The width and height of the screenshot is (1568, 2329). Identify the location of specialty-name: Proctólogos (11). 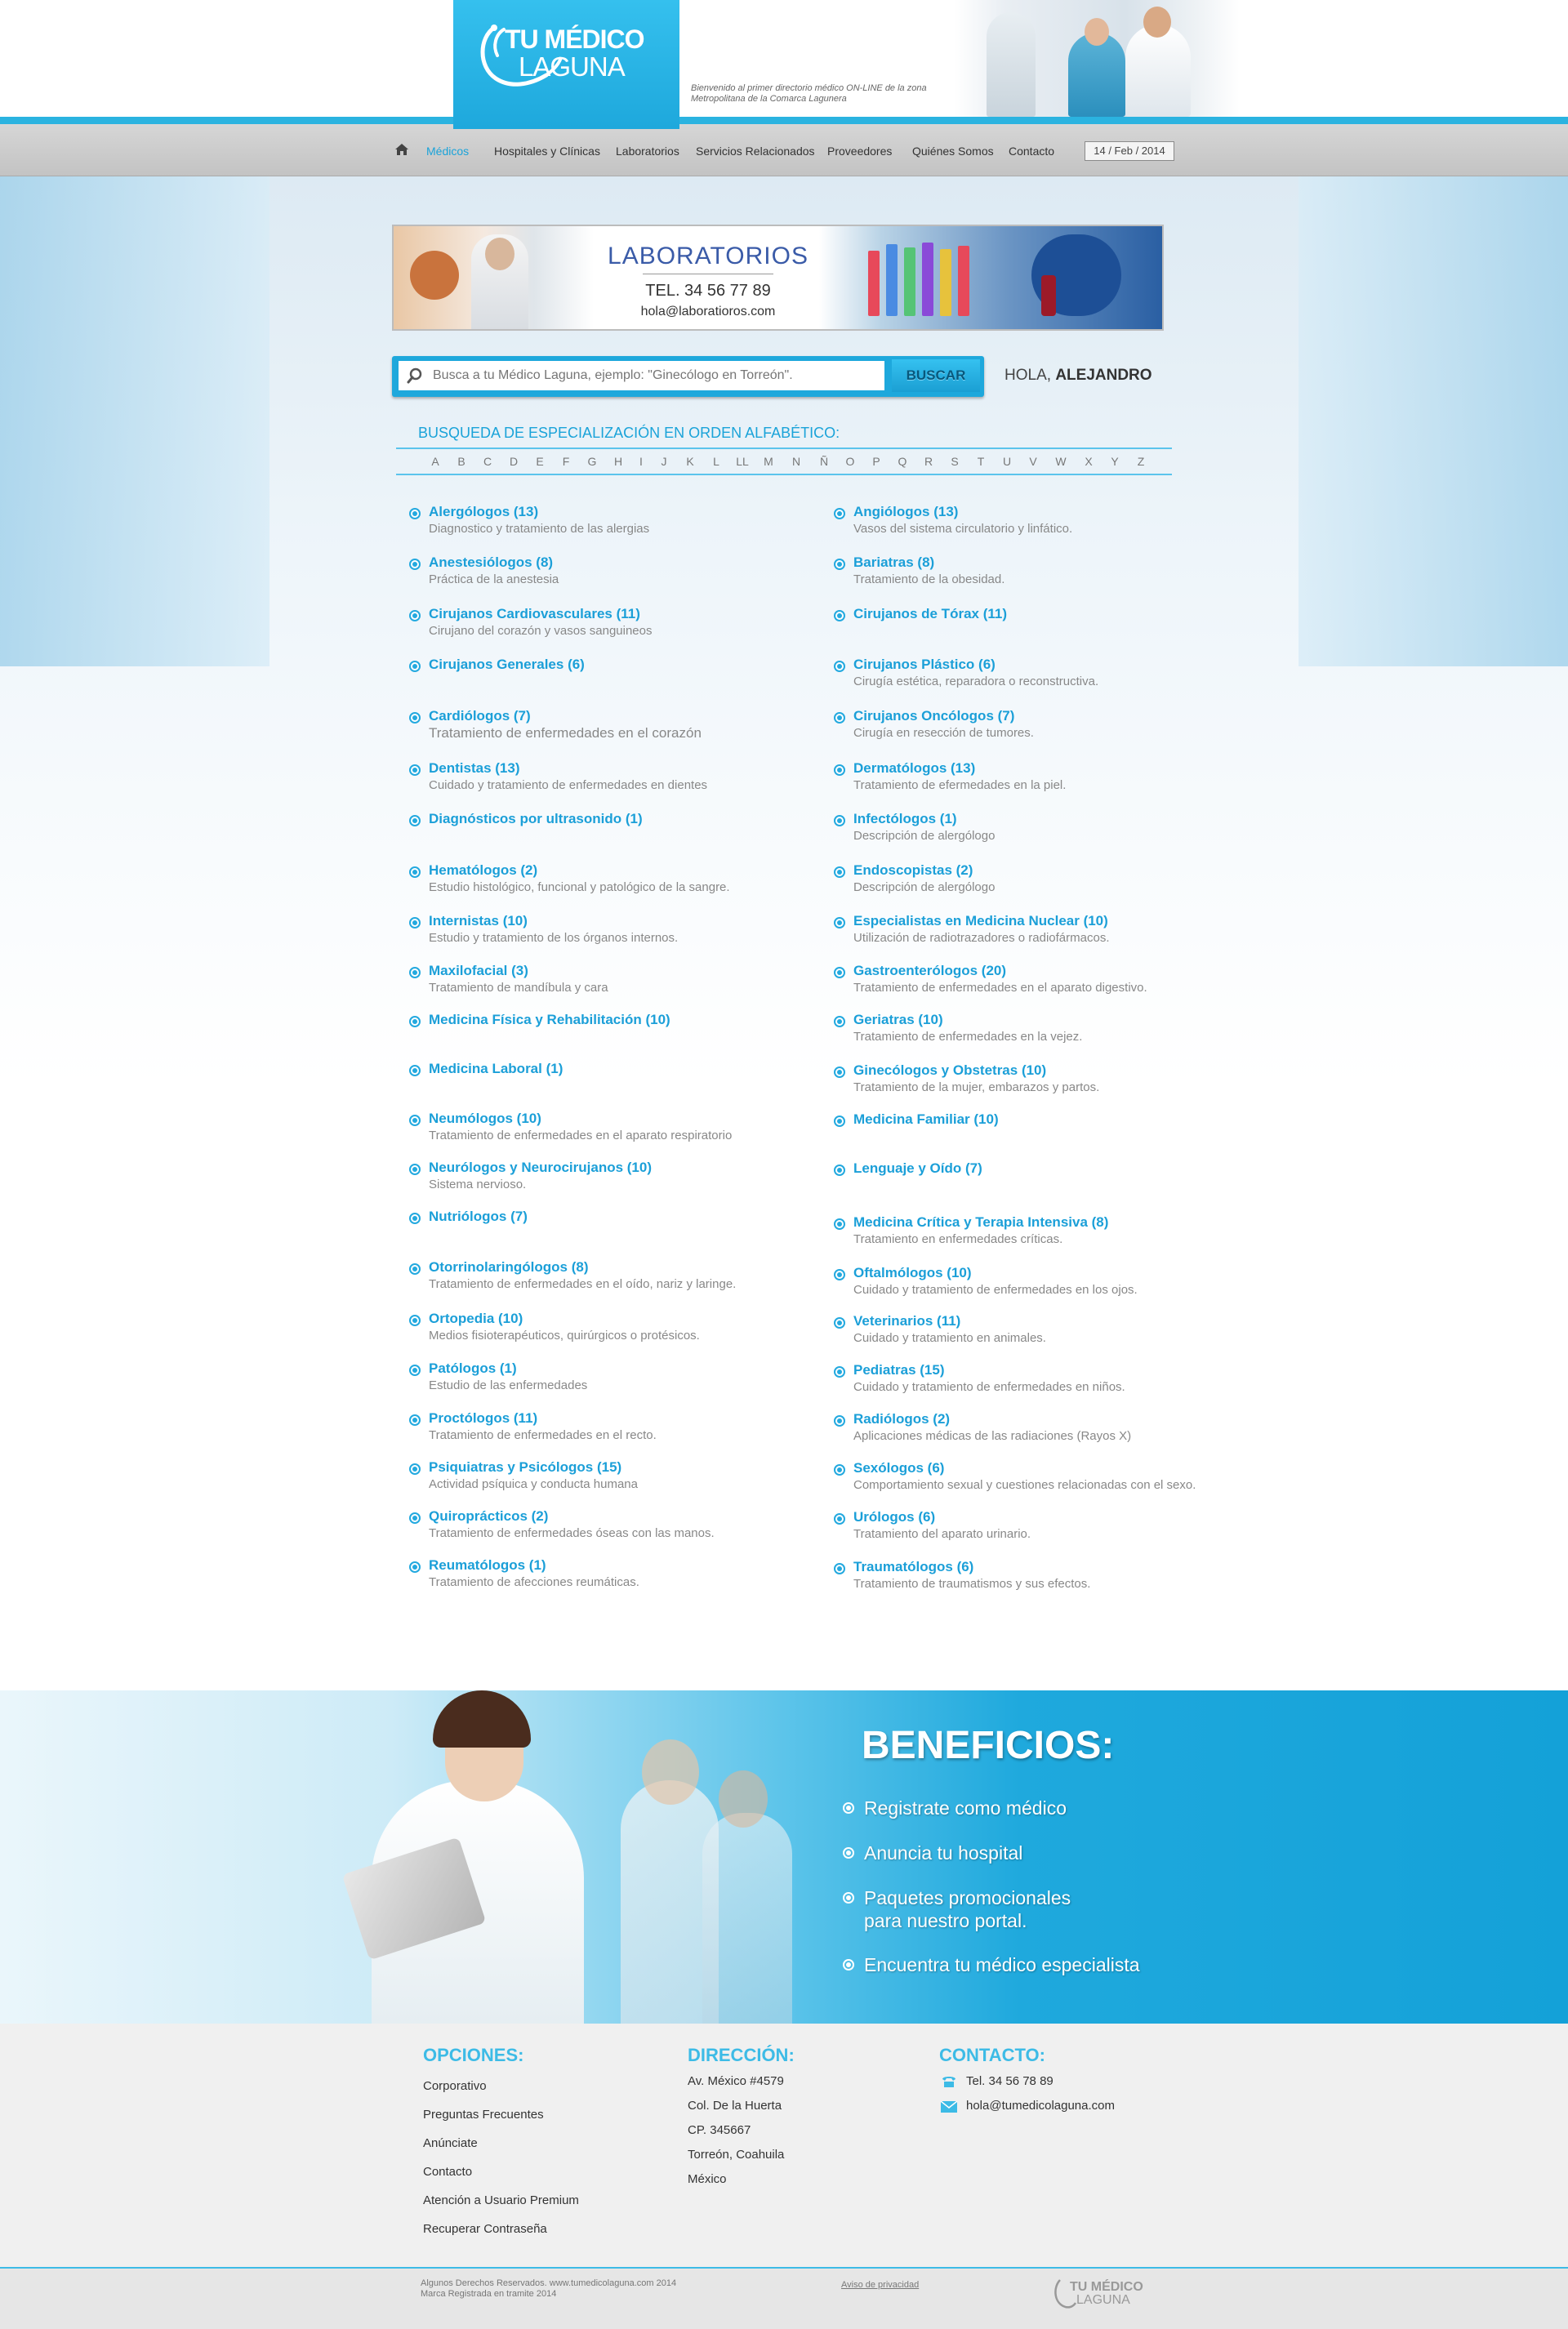
(483, 1418).